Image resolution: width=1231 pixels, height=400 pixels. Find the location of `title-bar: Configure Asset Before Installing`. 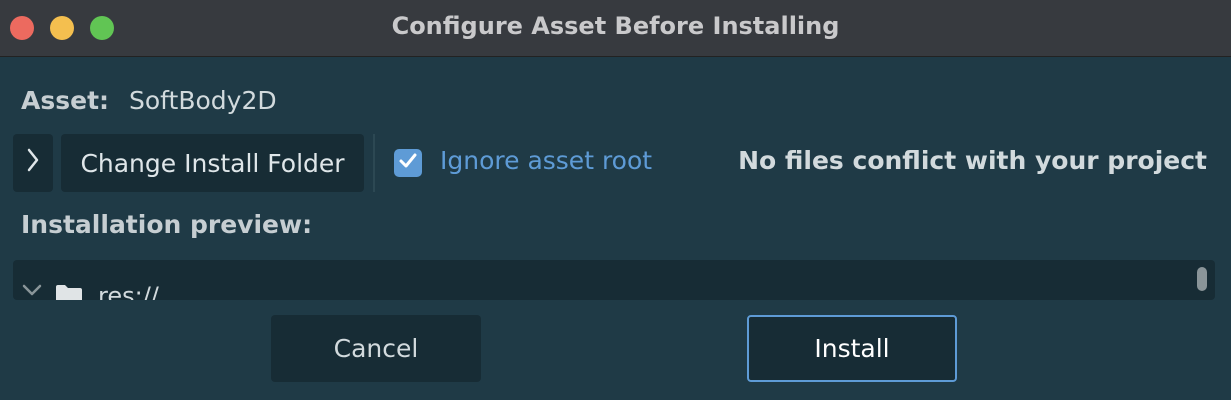

title-bar: Configure Asset Before Installing is located at coordinates (615, 28).